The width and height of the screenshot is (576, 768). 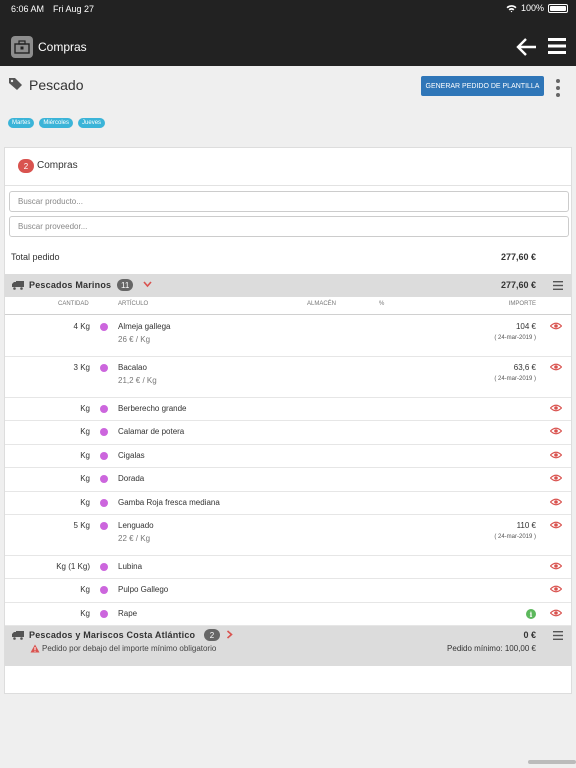 What do you see at coordinates (288, 480) in the screenshot?
I see `product-row: Kg Dorada` at bounding box center [288, 480].